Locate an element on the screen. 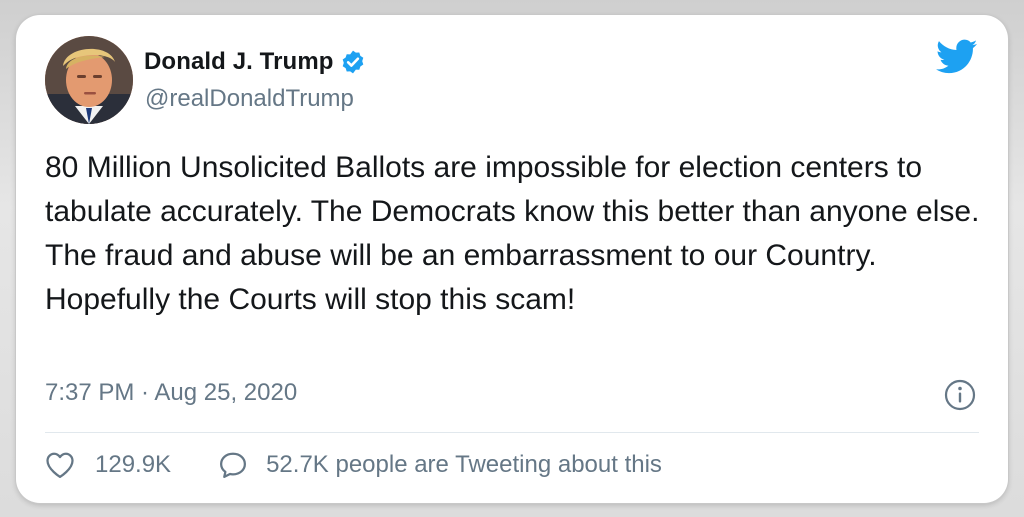  info-icon is located at coordinates (960, 395).